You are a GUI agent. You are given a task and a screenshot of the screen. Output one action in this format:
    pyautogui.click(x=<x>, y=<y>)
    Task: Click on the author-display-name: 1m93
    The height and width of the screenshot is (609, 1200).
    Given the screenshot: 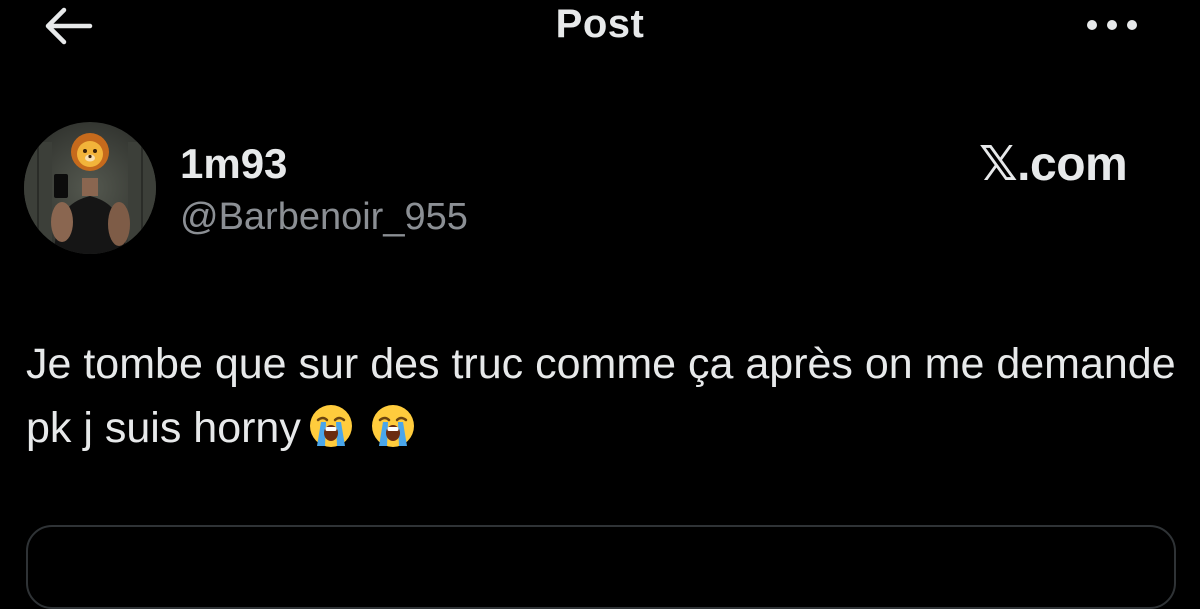 What is the action you would take?
    pyautogui.click(x=233, y=164)
    